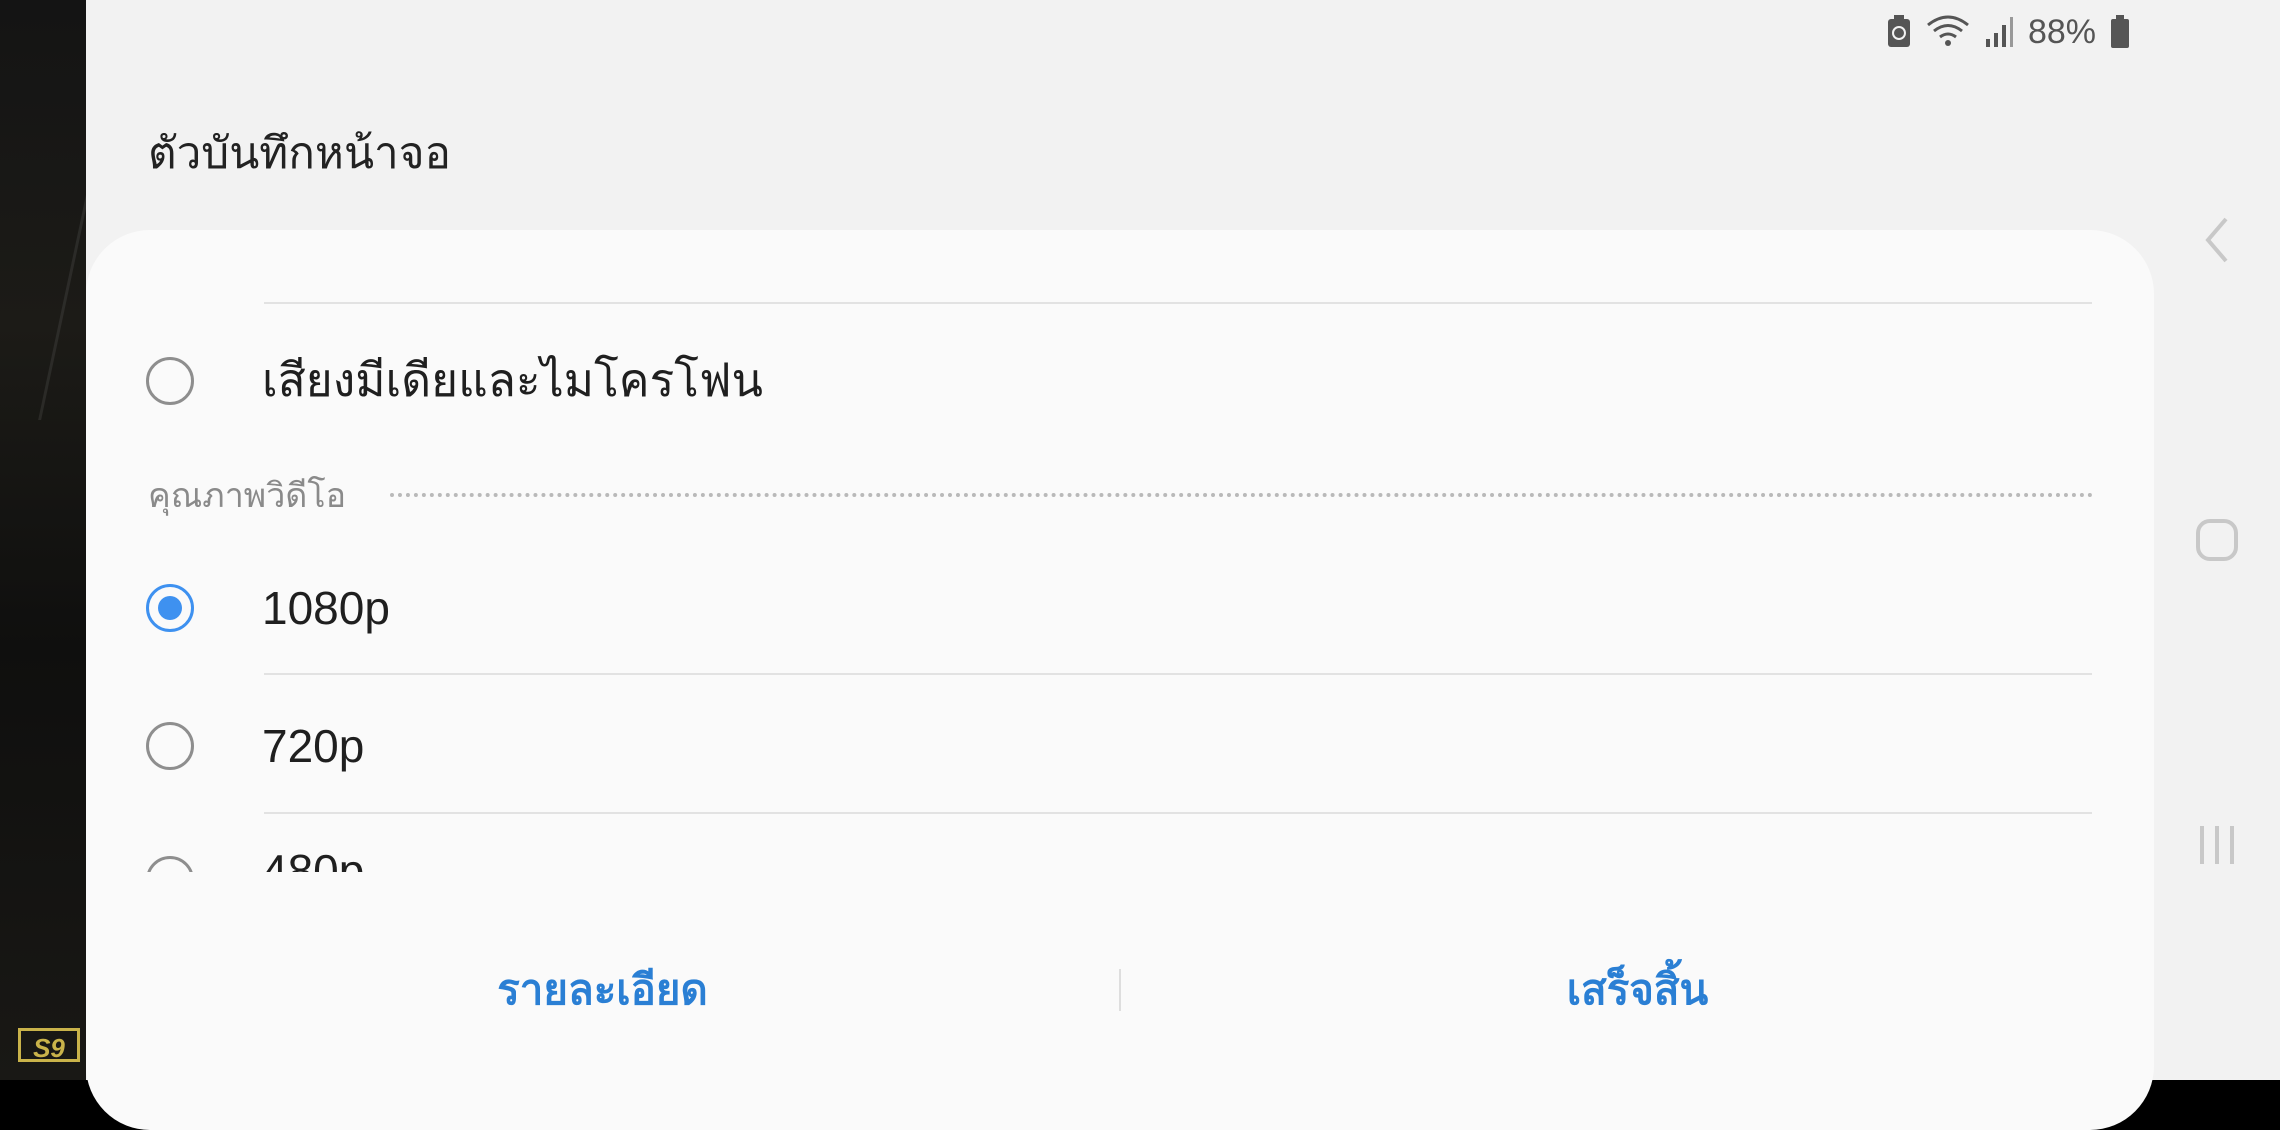  What do you see at coordinates (170, 380) in the screenshot?
I see `sound-option-radio` at bounding box center [170, 380].